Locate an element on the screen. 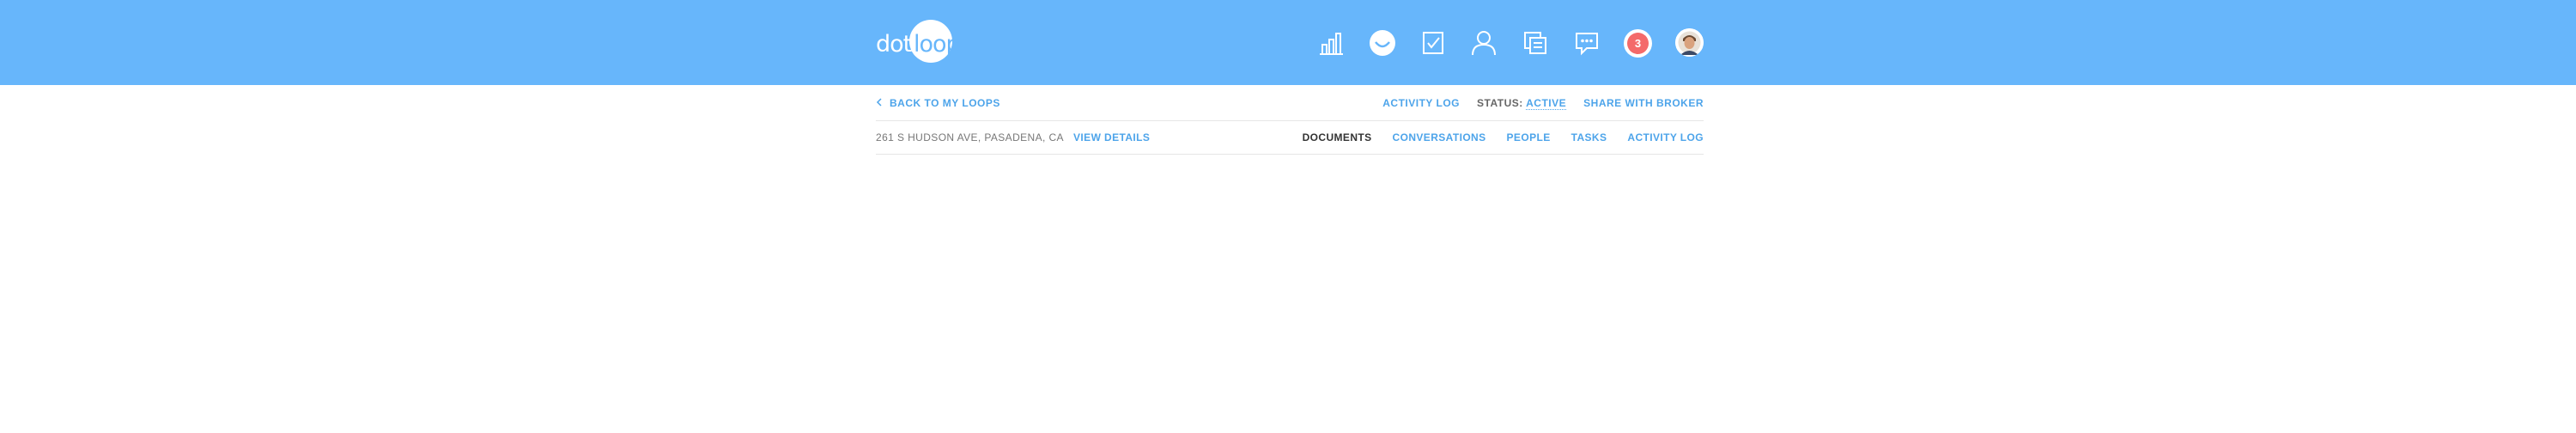  people-icon is located at coordinates (1484, 43).